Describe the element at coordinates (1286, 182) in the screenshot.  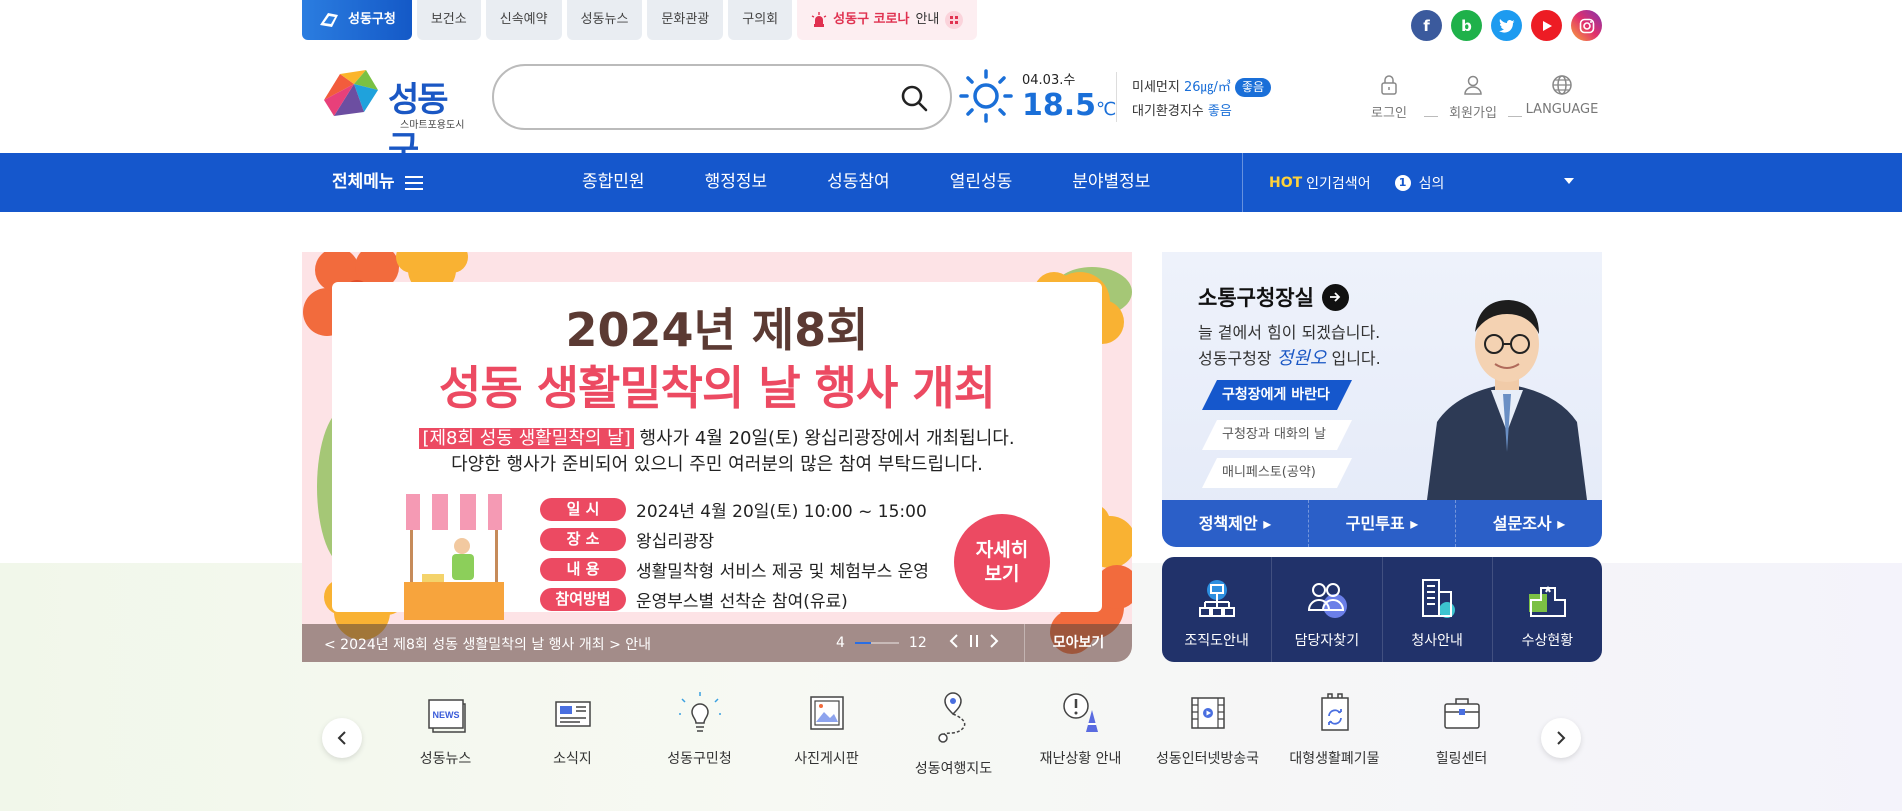
I see `hot-label: HOT` at that location.